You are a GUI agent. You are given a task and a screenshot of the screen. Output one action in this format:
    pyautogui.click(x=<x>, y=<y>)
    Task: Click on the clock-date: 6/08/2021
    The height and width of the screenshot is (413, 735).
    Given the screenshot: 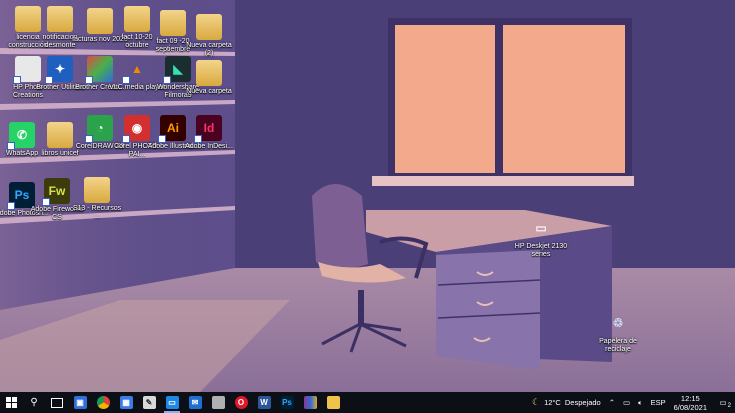 What is the action you would take?
    pyautogui.click(x=690, y=407)
    